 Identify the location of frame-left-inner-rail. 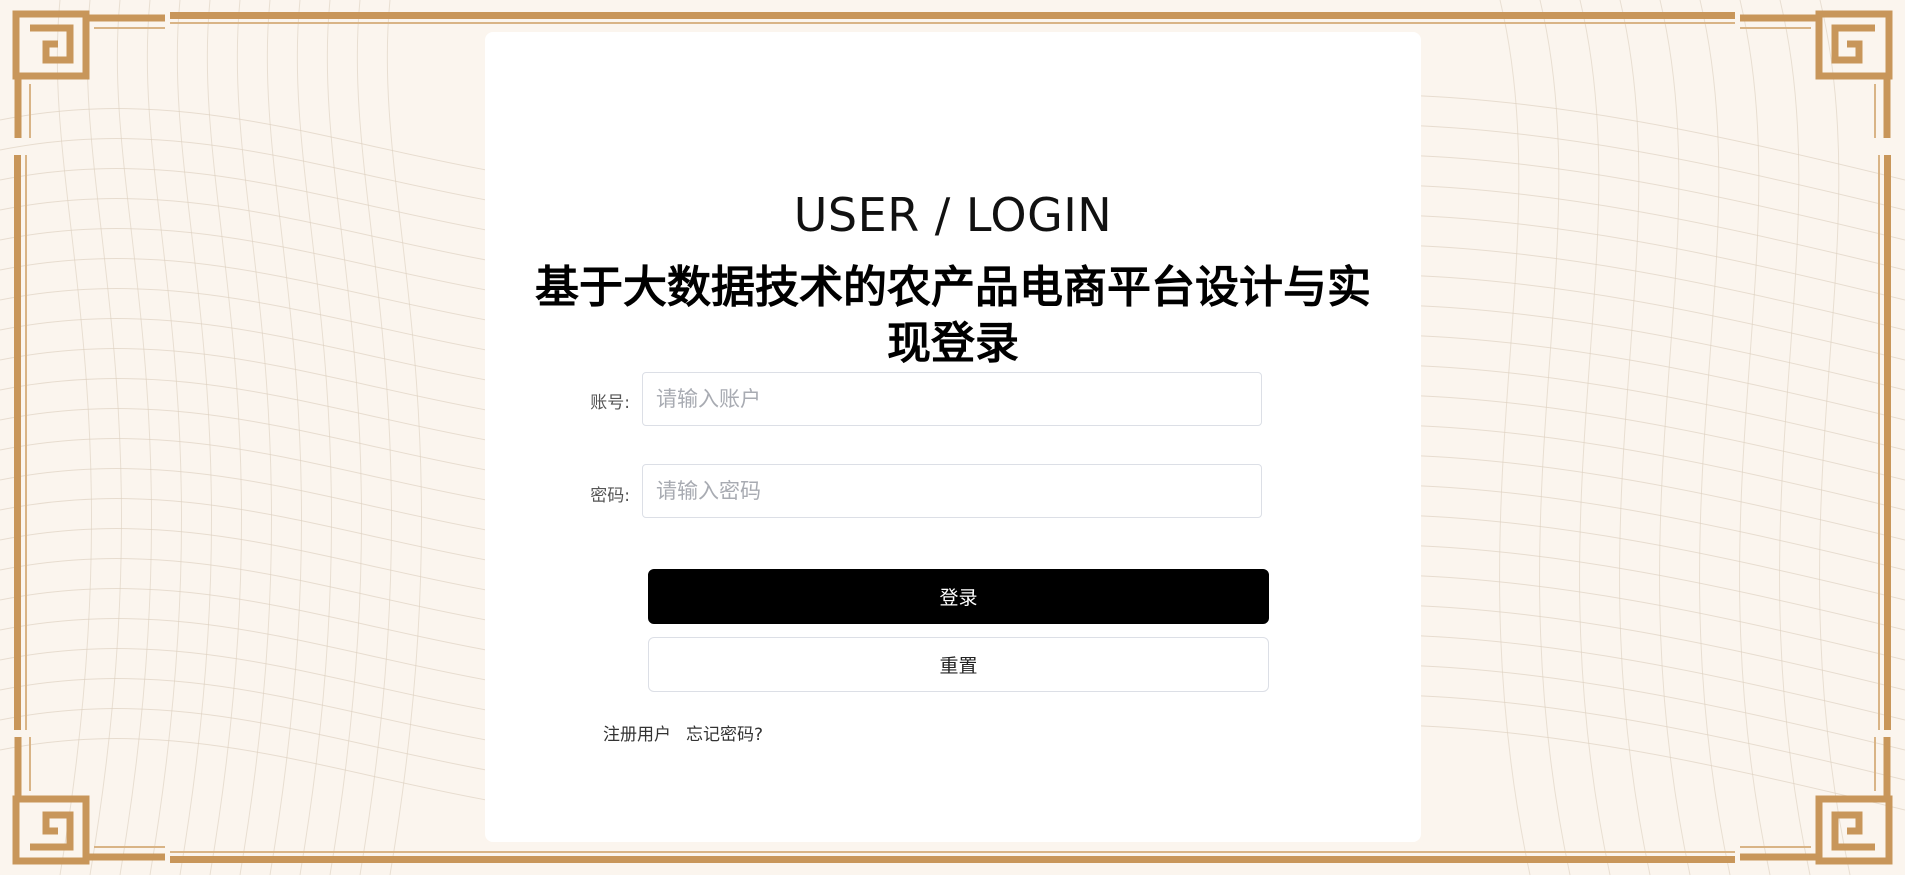
(26, 442).